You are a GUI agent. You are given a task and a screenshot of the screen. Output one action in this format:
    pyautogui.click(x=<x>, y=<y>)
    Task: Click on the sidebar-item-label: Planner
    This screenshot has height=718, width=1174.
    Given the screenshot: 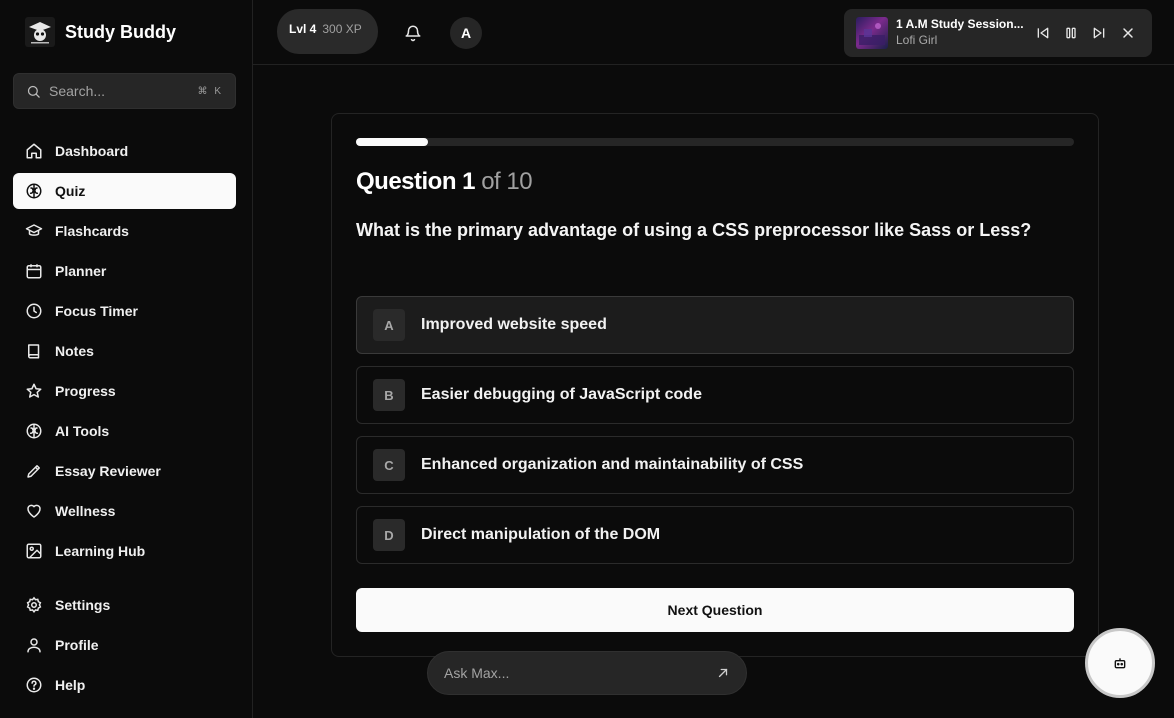 What is the action you would take?
    pyautogui.click(x=81, y=271)
    